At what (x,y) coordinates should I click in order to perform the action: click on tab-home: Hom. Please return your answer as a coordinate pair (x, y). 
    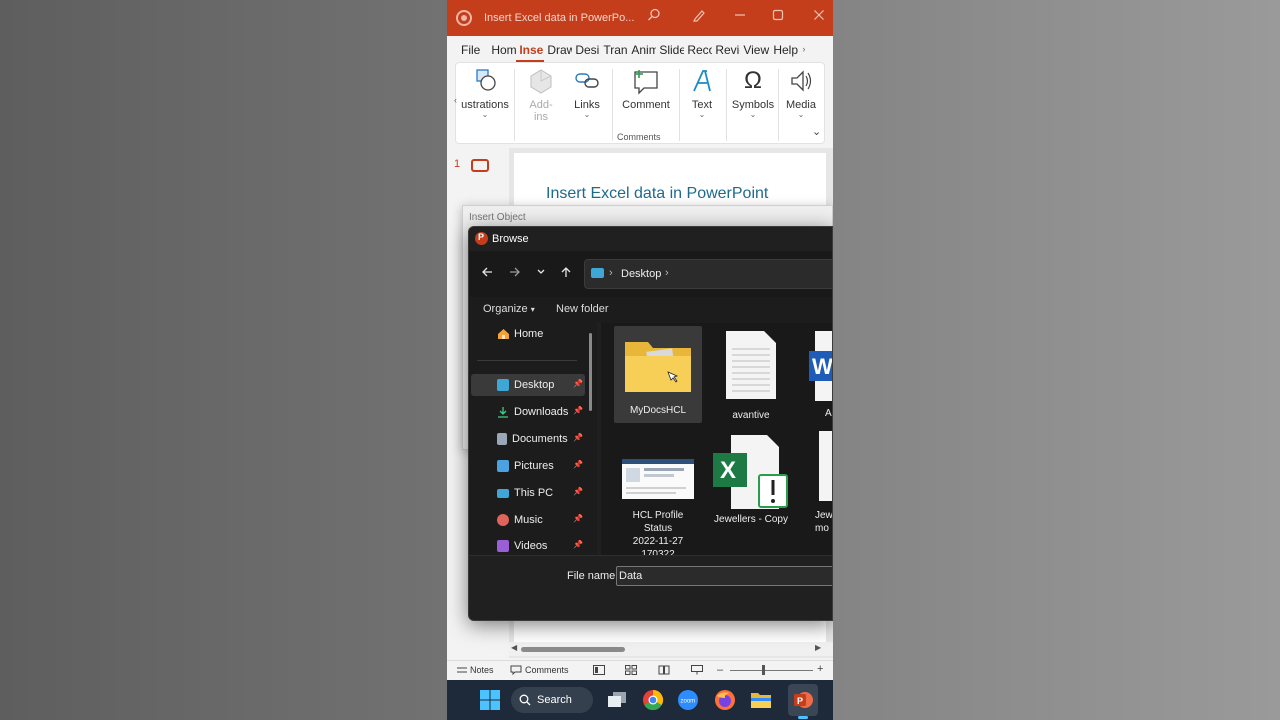
    Looking at the image, I should click on (502, 49).